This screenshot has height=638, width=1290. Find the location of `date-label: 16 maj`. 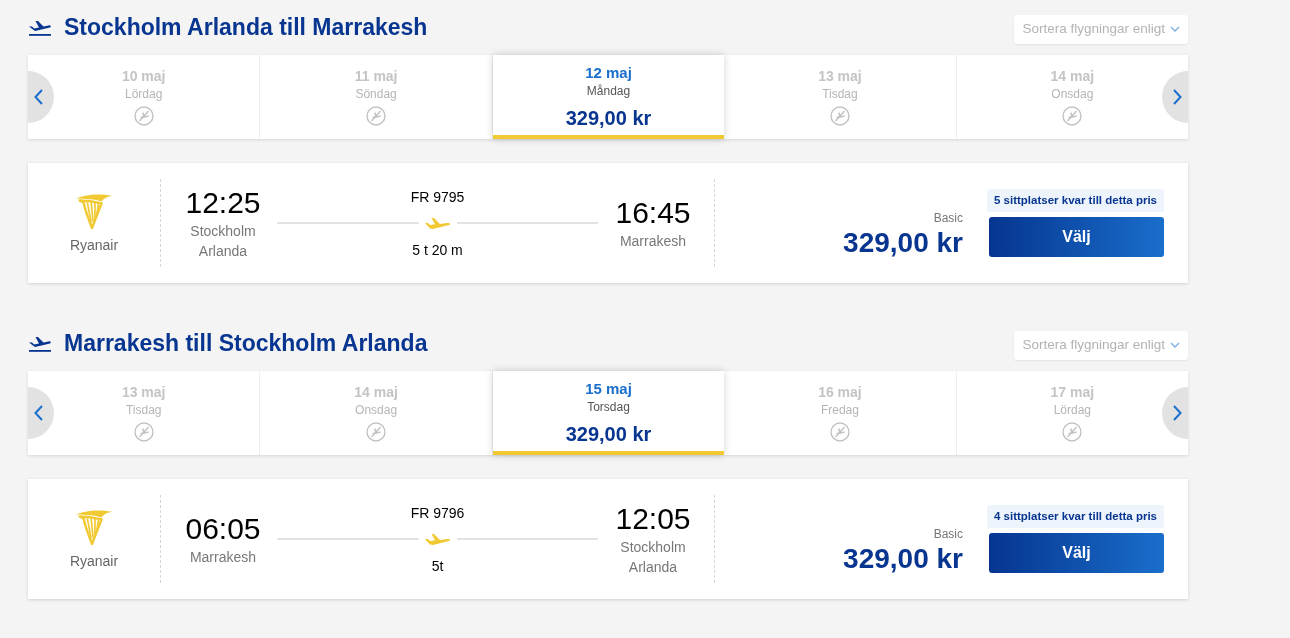

date-label: 16 maj is located at coordinates (840, 392).